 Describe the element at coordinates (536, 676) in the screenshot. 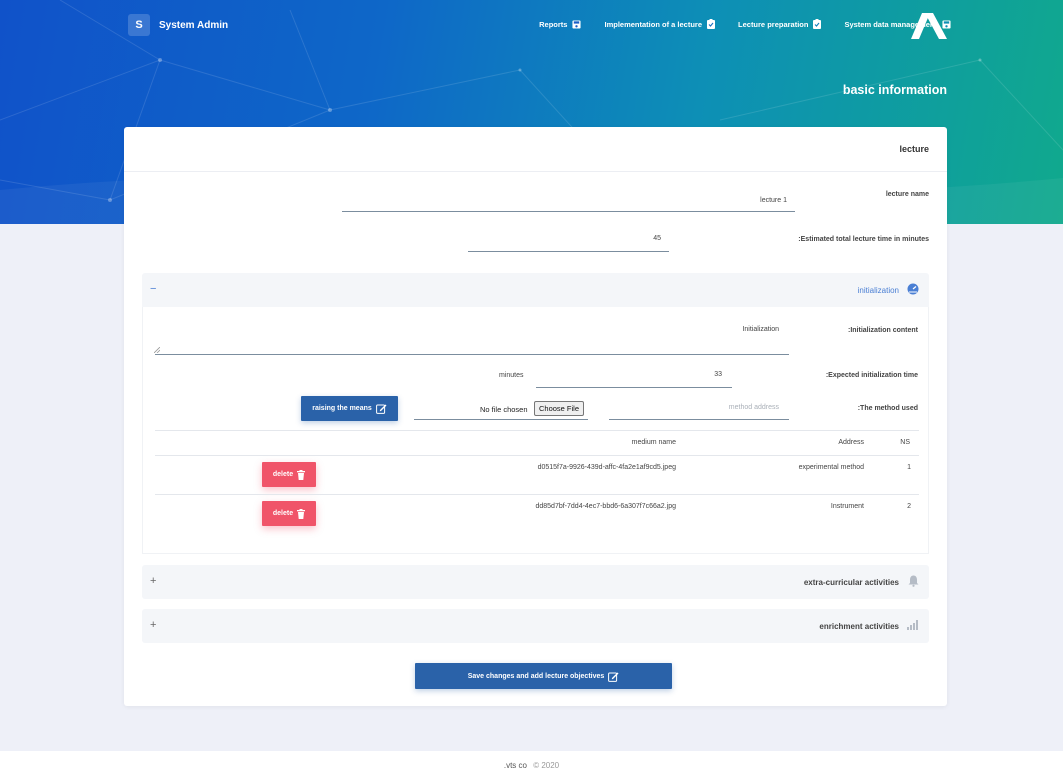

I see `button-label: Save changes and add lecture objectives` at that location.